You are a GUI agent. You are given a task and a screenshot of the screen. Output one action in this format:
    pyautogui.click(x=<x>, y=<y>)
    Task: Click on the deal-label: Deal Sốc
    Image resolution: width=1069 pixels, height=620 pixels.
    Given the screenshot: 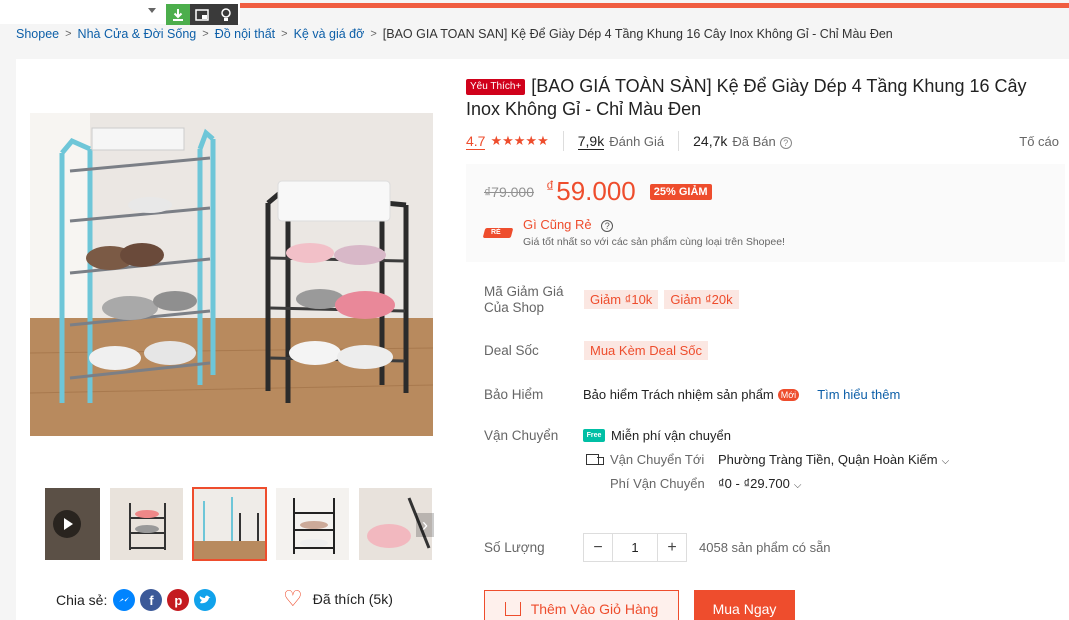 What is the action you would take?
    pyautogui.click(x=511, y=350)
    